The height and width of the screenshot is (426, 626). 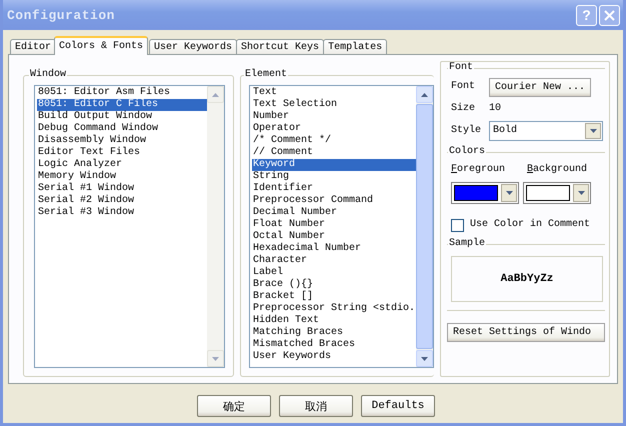 I want to click on list-item: Text, so click(x=334, y=93).